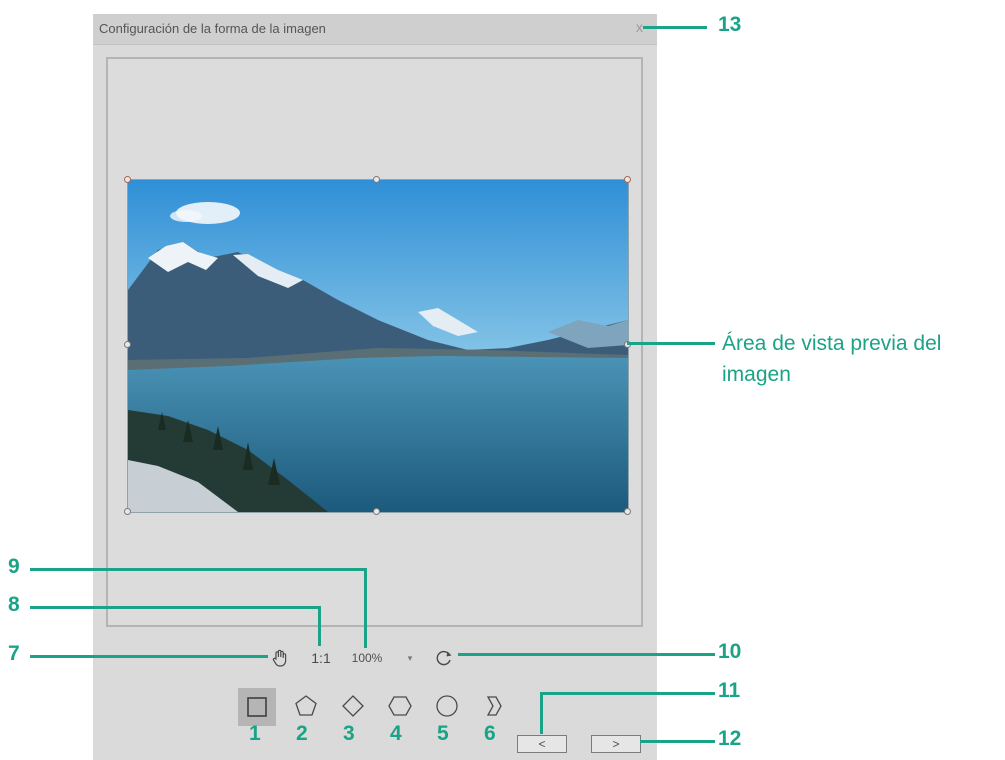 This screenshot has width=1005, height=760. Describe the element at coordinates (444, 658) in the screenshot. I see `rotate-reset-icon` at that location.